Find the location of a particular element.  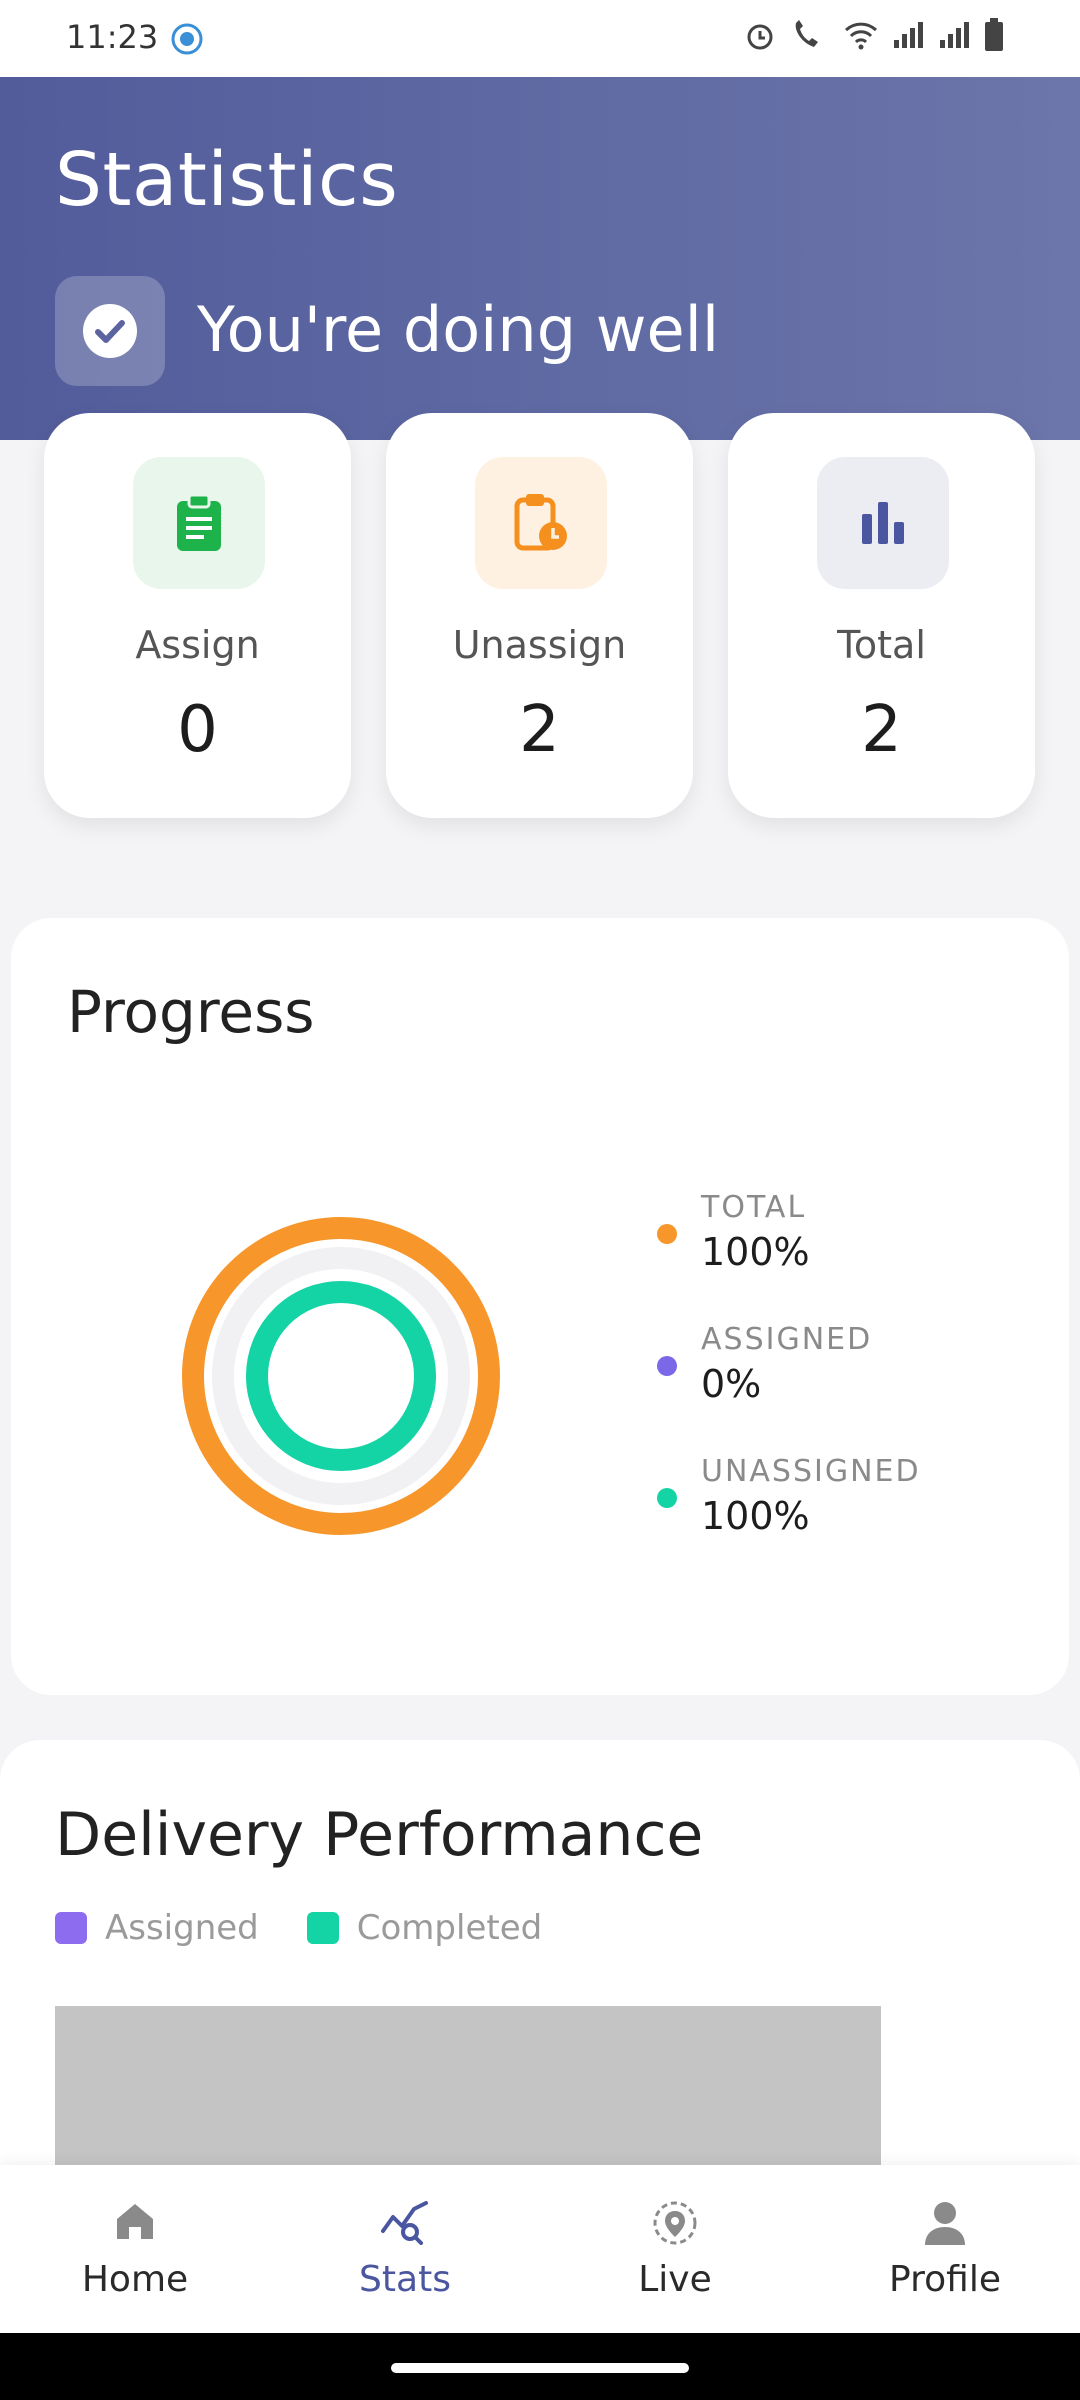

legend-label: UNASSIGNED is located at coordinates (811, 1471).